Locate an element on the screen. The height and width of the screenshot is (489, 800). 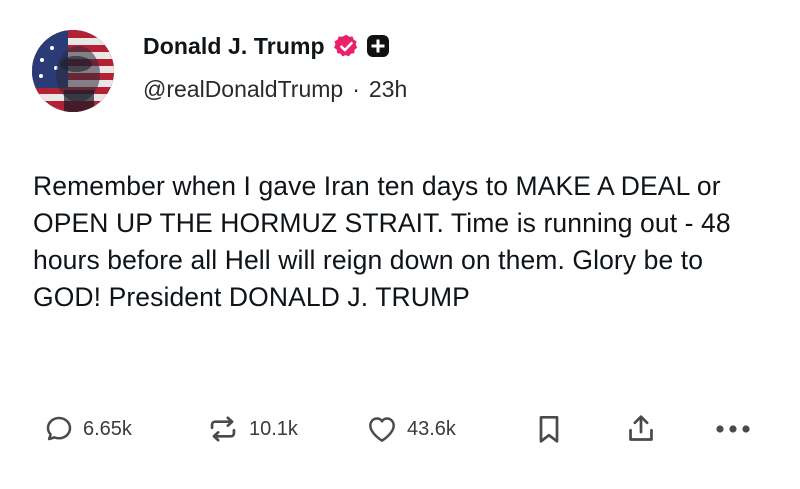
name-row: Donald J. Trump is located at coordinates (275, 46).